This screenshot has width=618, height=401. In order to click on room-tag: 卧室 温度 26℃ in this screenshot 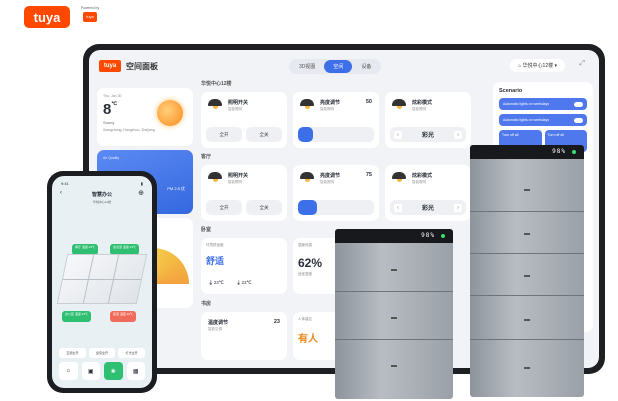, I will do `click(123, 316)`.